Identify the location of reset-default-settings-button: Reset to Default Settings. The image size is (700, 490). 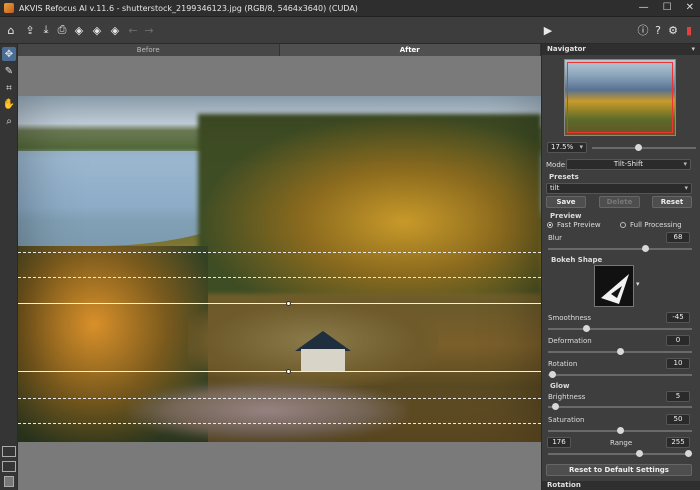
(619, 470).